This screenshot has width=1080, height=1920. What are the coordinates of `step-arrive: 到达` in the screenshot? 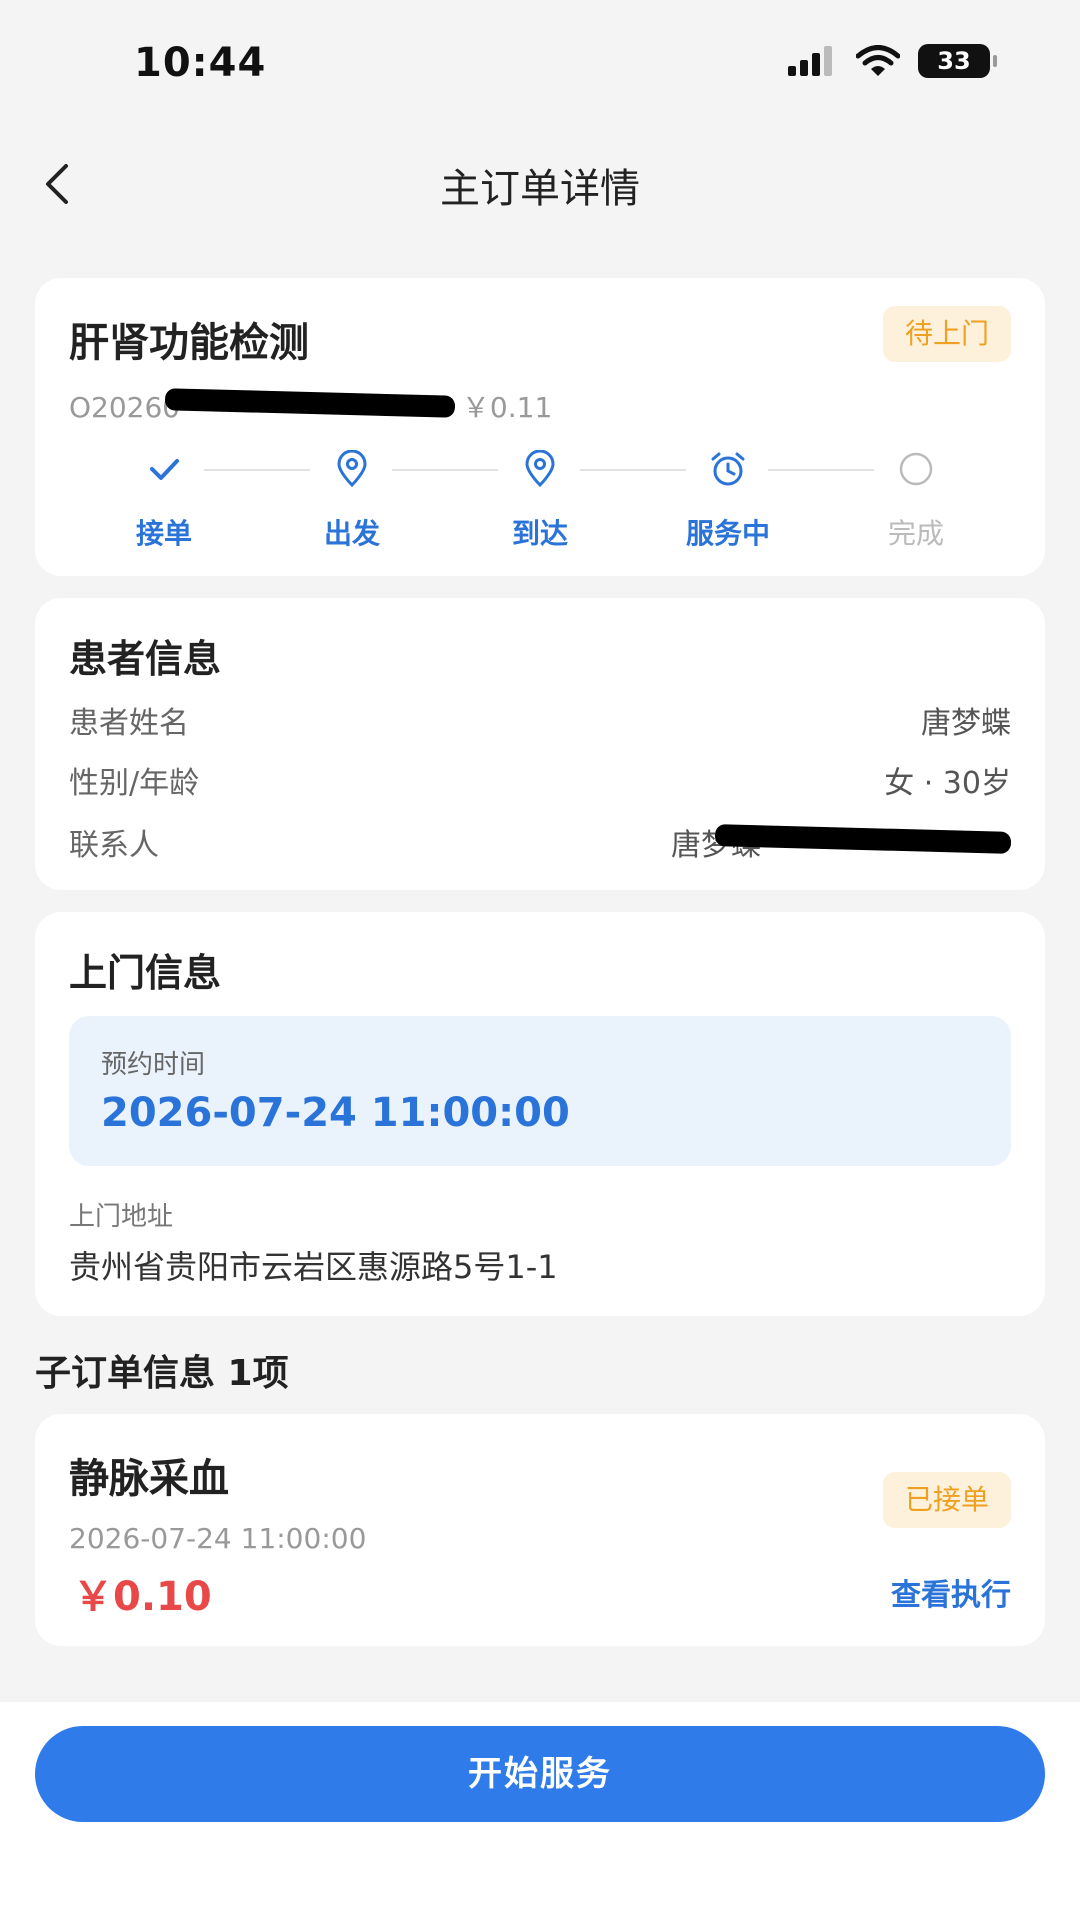 It's located at (540, 499).